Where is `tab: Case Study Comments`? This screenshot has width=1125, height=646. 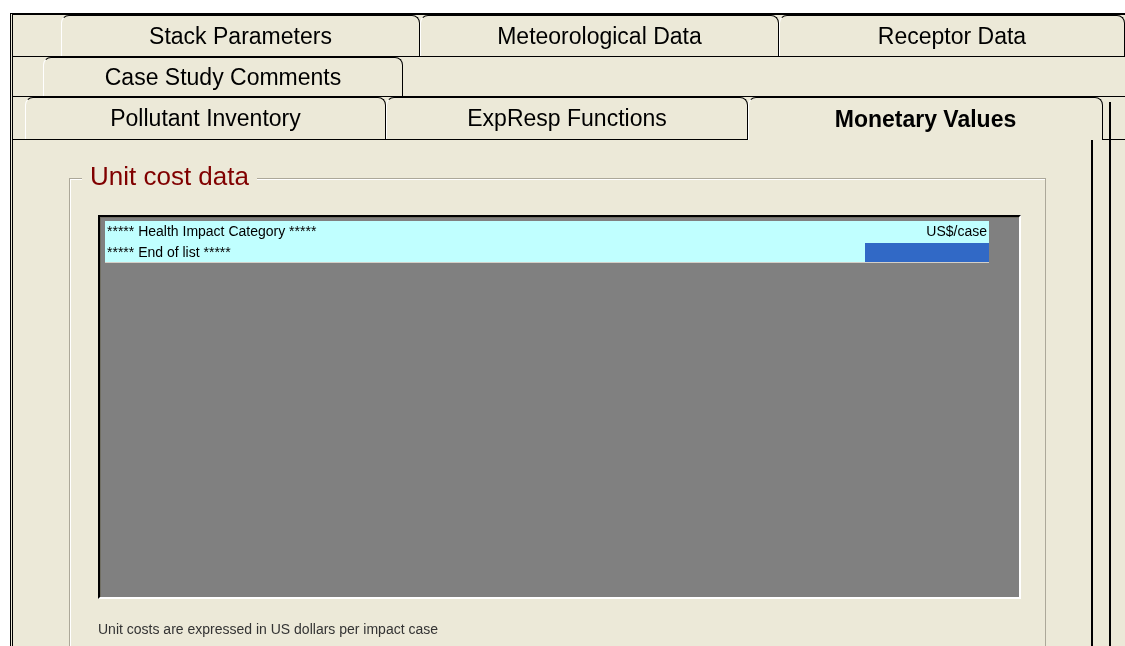
tab: Case Study Comments is located at coordinates (223, 76).